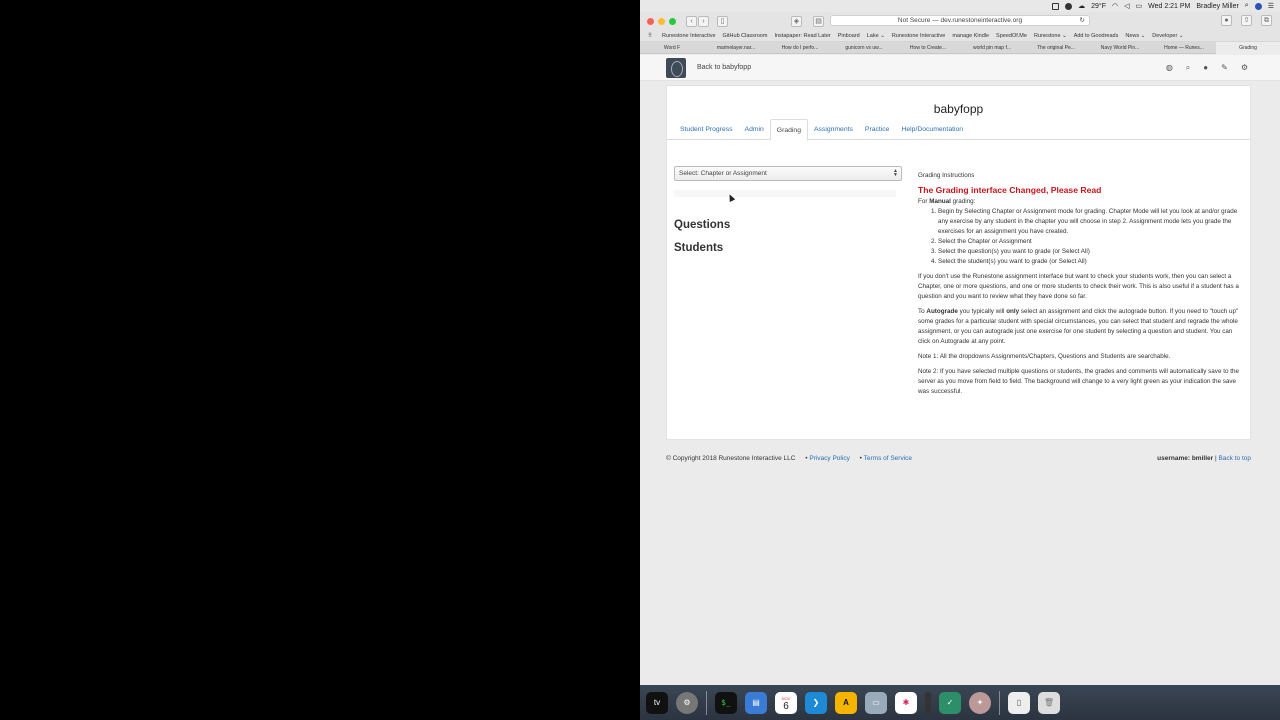  What do you see at coordinates (1234, 458) in the screenshot?
I see `back-to-top-link: Back to top` at bounding box center [1234, 458].